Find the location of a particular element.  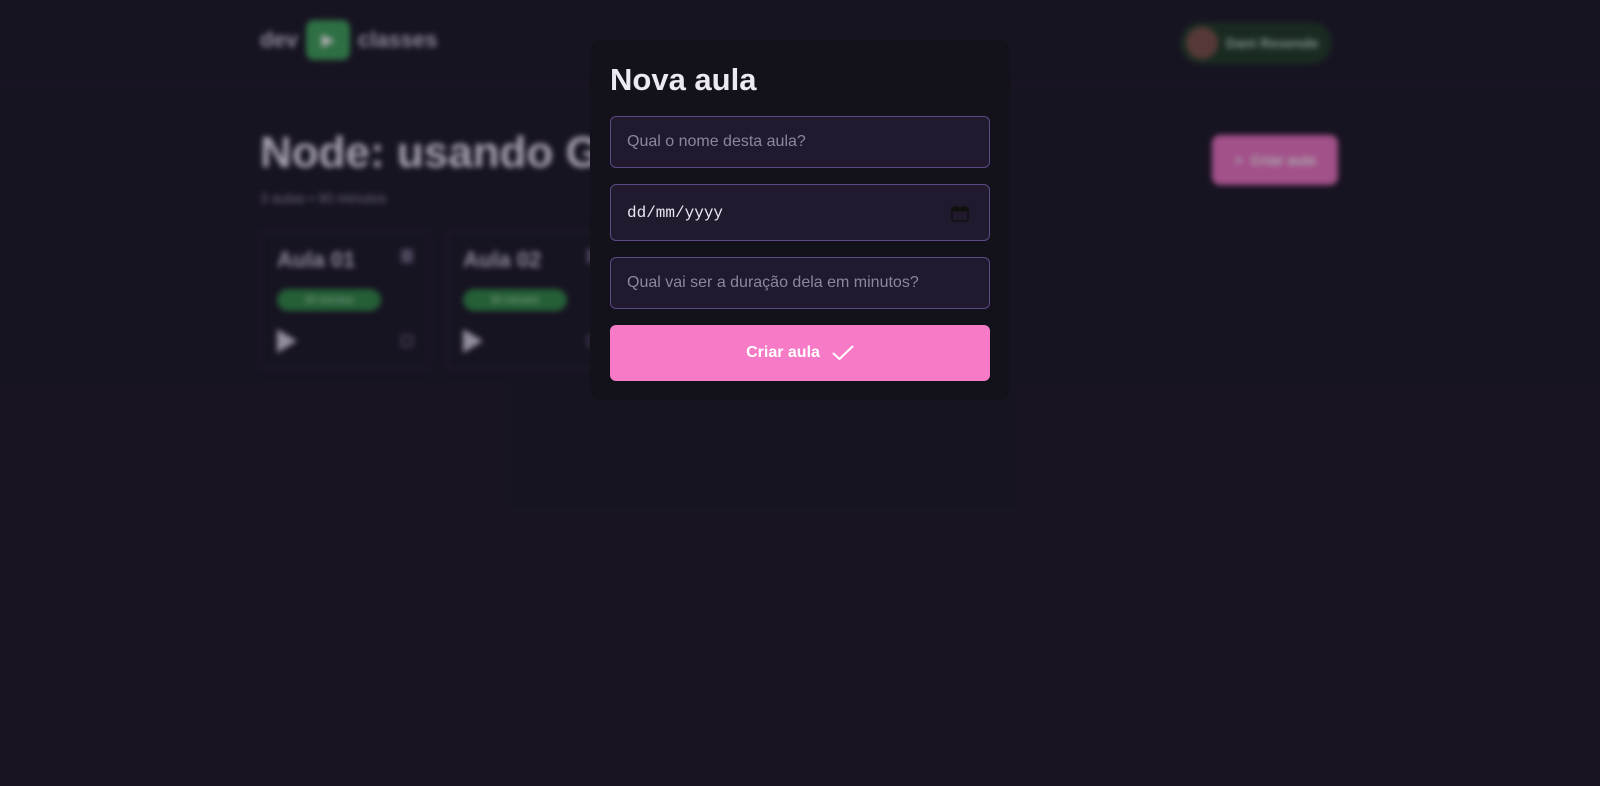

lesson-duration-input is located at coordinates (800, 283).